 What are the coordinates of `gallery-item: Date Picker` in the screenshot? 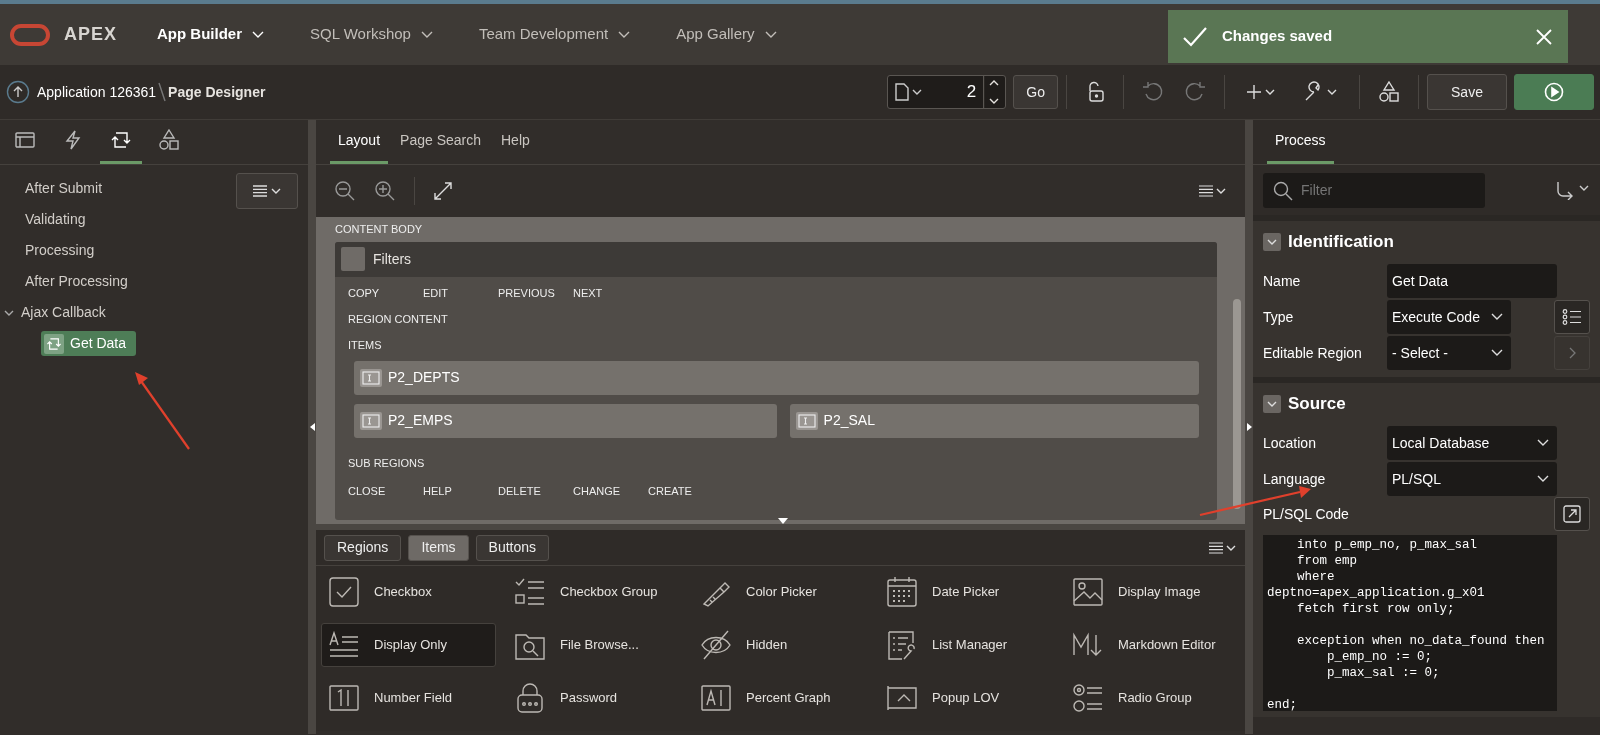 It's located at (966, 592).